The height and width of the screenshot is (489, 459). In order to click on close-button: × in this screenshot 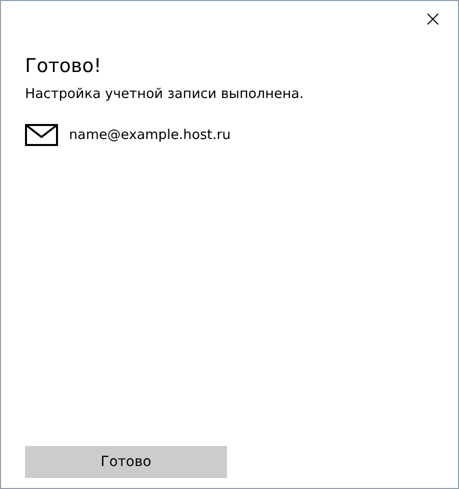, I will do `click(433, 20)`.